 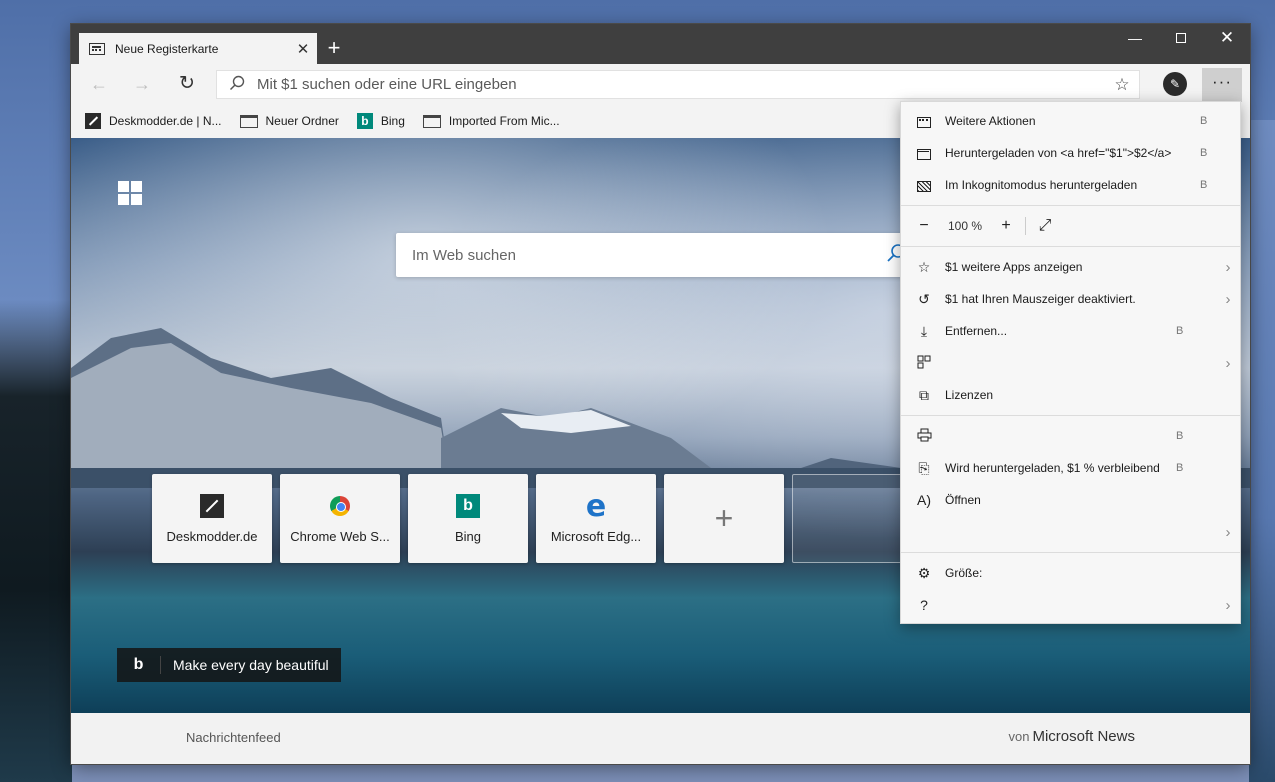 What do you see at coordinates (1052, 468) in the screenshot?
I see `menu-item-label: Wird heruntergeladen, $1 % verbleibend` at bounding box center [1052, 468].